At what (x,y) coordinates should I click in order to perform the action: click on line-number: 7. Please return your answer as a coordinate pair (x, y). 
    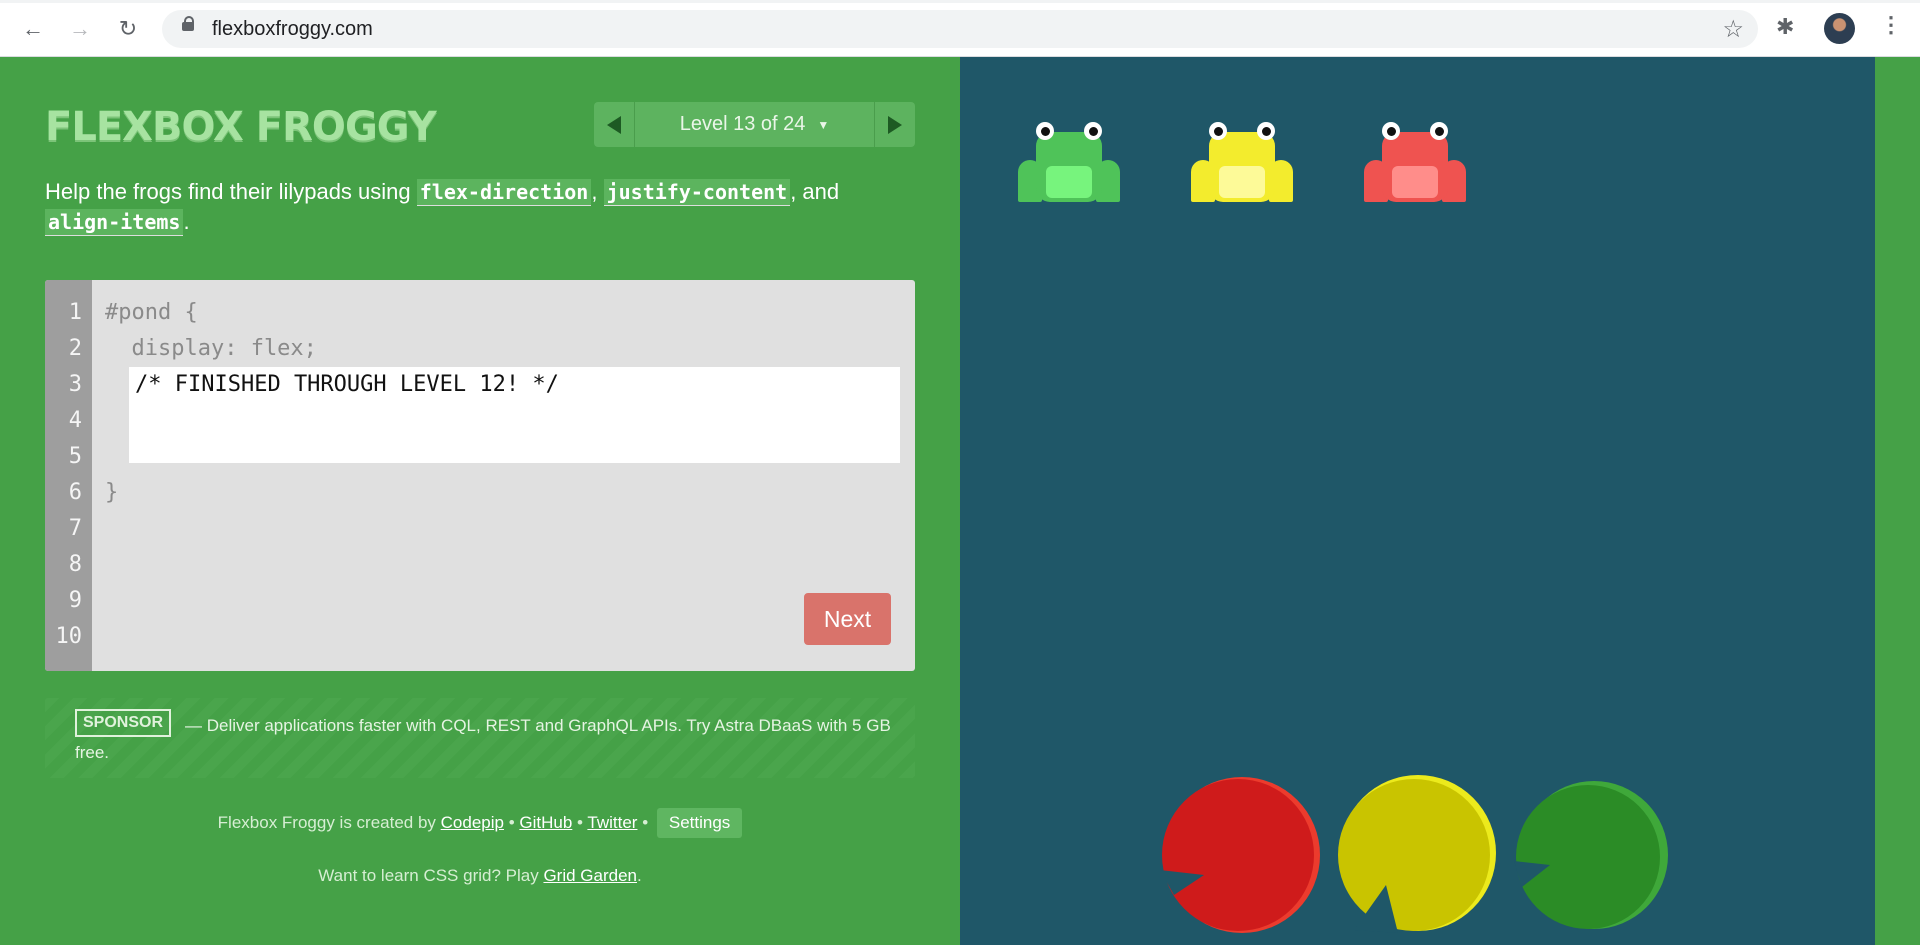
    Looking at the image, I should click on (75, 528).